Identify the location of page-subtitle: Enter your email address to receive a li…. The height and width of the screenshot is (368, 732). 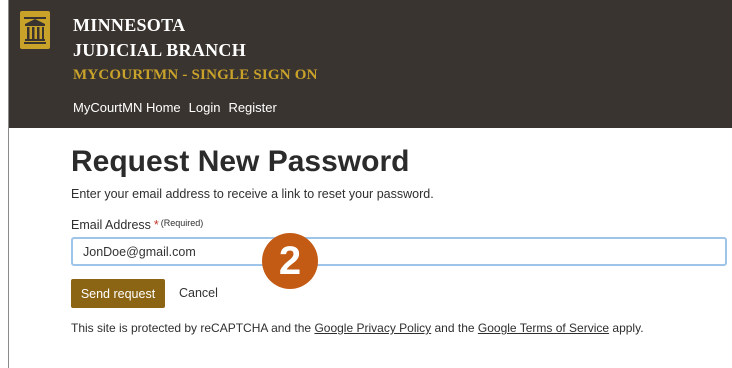
(252, 194).